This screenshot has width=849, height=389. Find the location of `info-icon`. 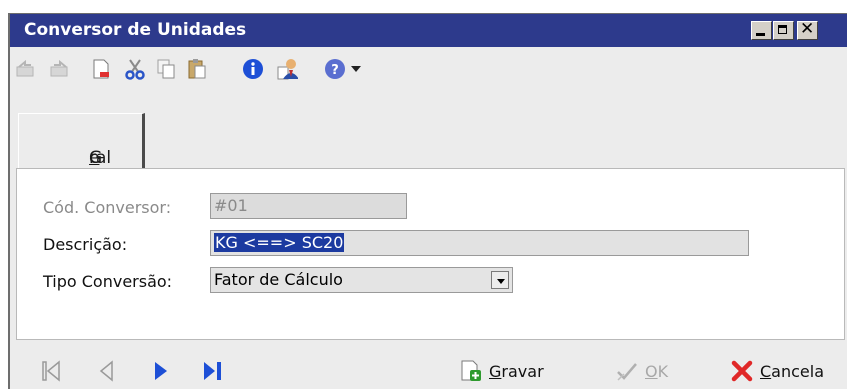

info-icon is located at coordinates (253, 69).